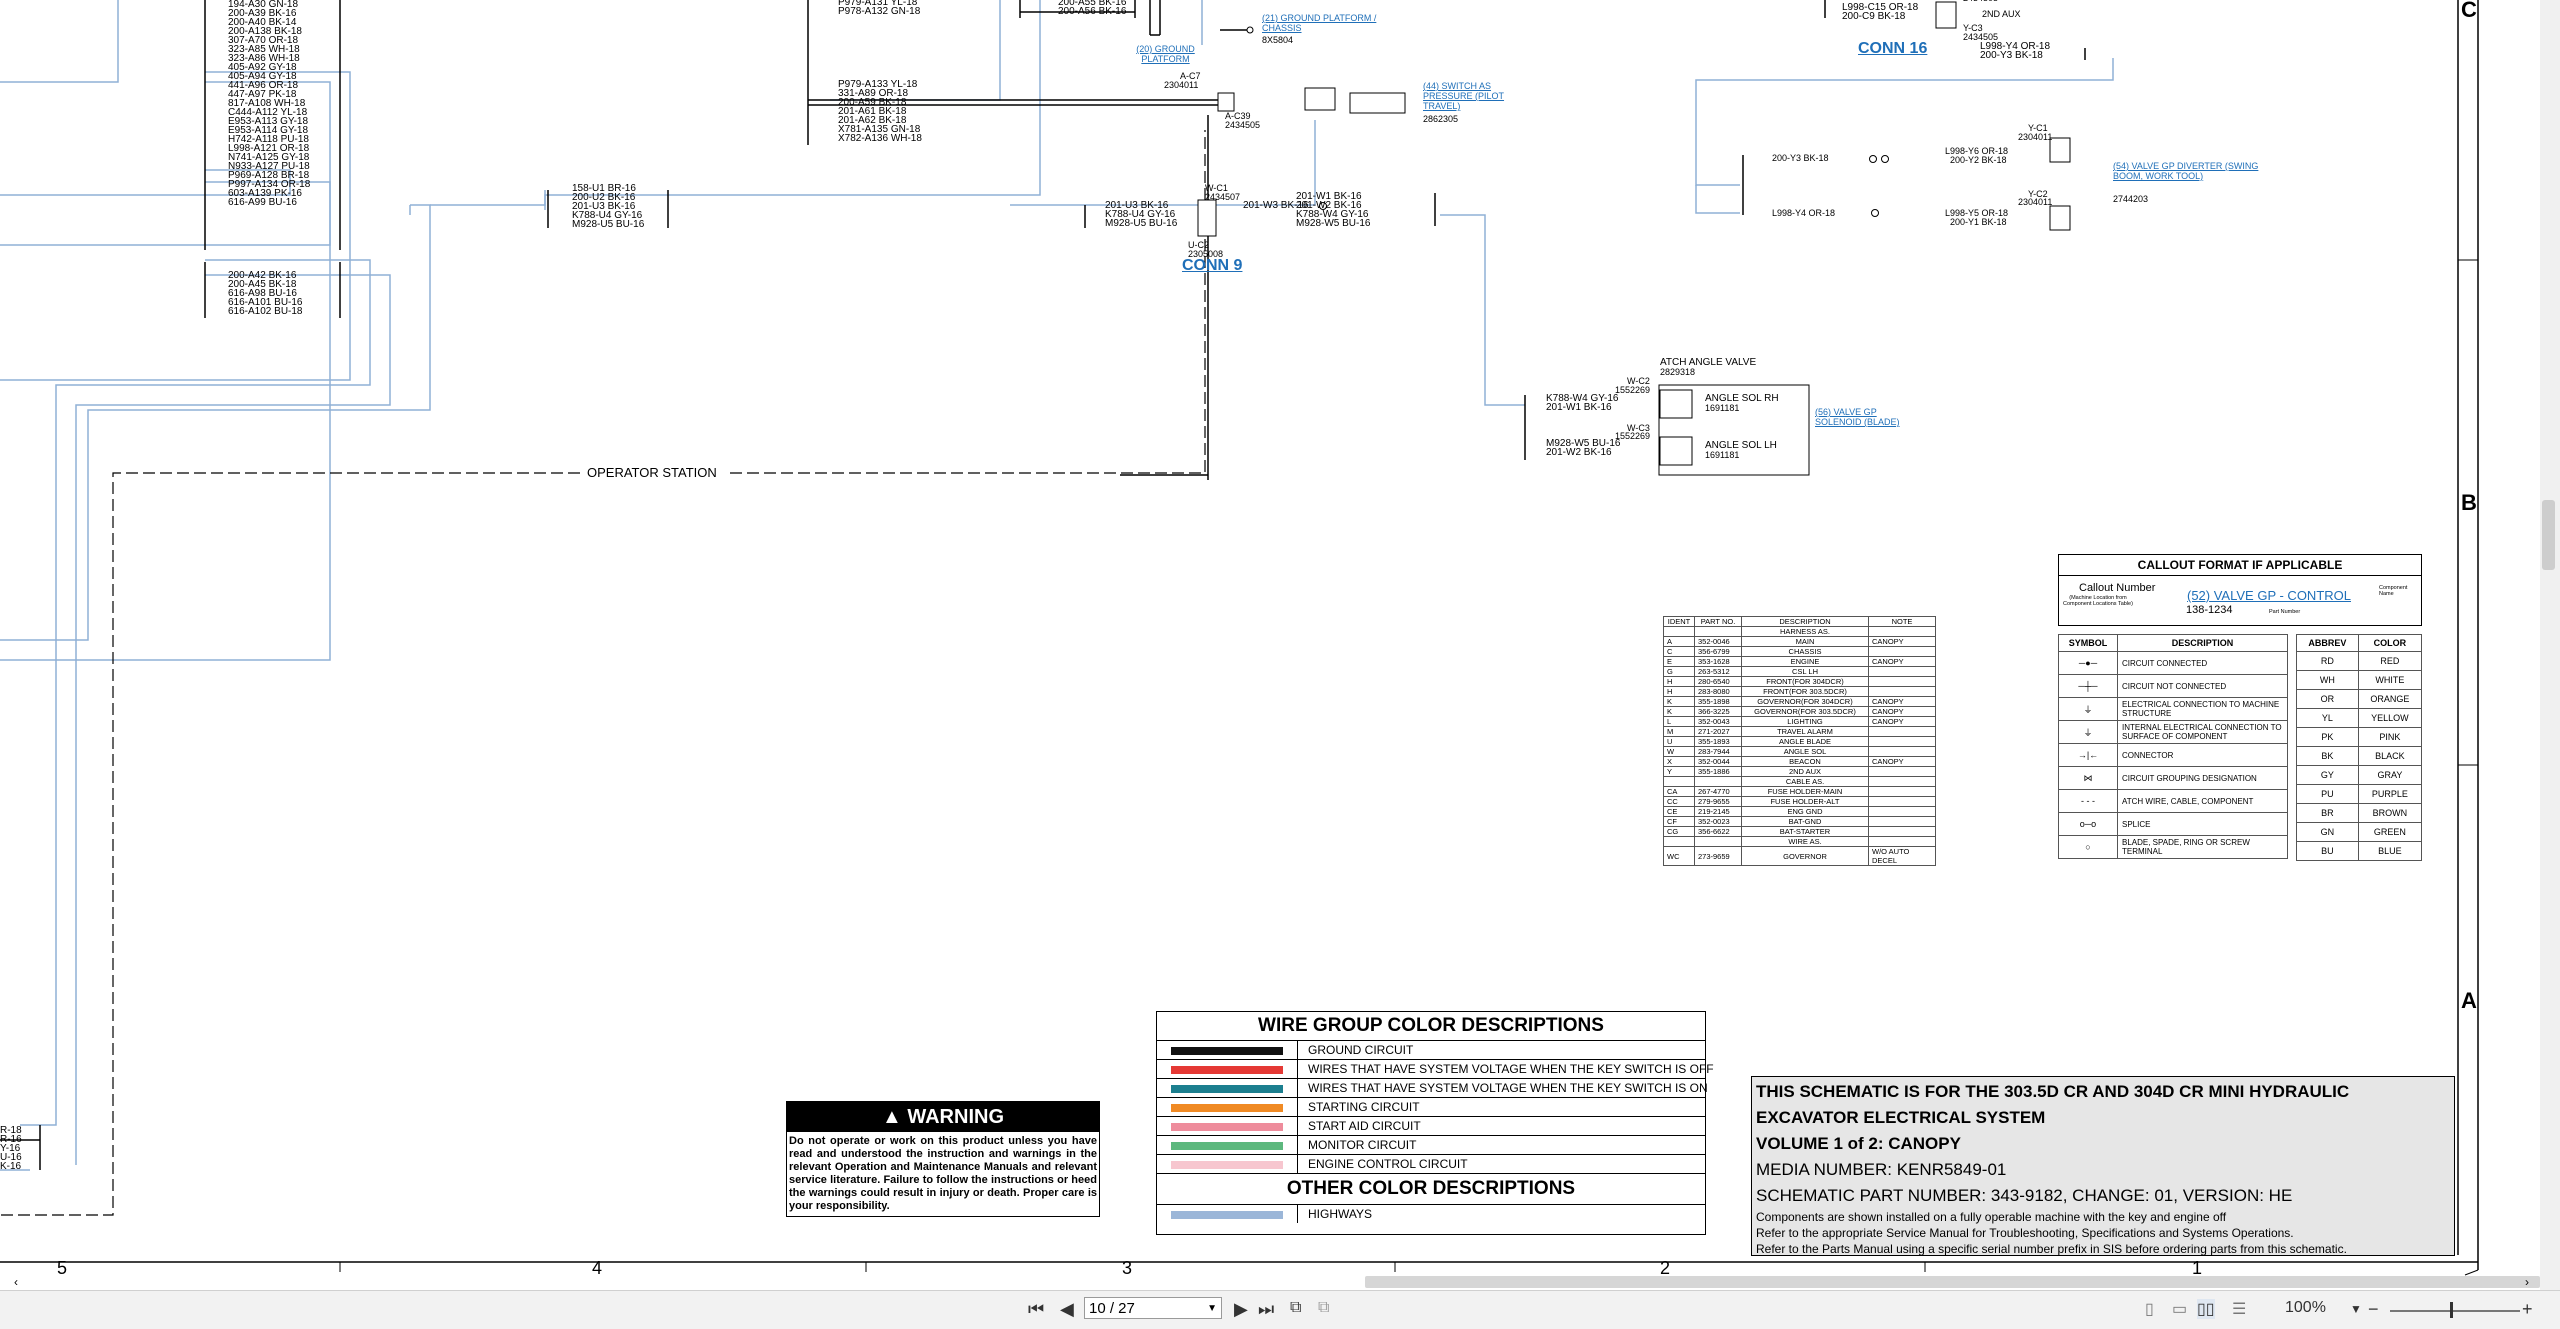 This screenshot has width=2560, height=1329. What do you see at coordinates (1799, 711) in the screenshot?
I see `table-row: K 366-3225 GOVERNOR(FOR 303.5DCR) CANOPY` at bounding box center [1799, 711].